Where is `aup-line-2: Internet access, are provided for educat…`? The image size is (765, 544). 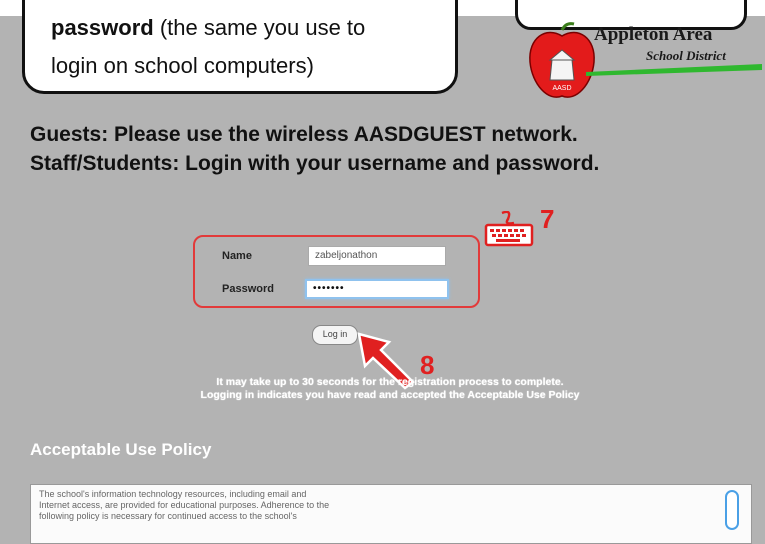 aup-line-2: Internet access, are provided for educat… is located at coordinates (184, 505).